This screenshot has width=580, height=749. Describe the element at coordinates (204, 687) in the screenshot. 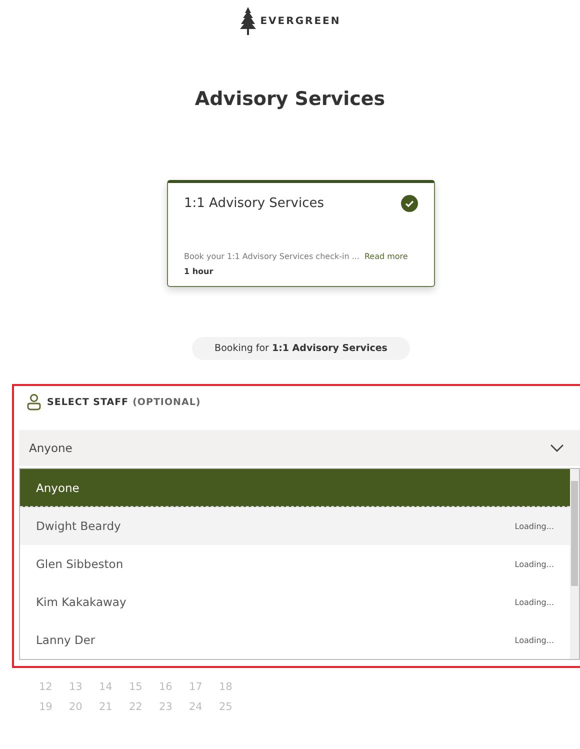

I see `calendar-day: 17` at that location.